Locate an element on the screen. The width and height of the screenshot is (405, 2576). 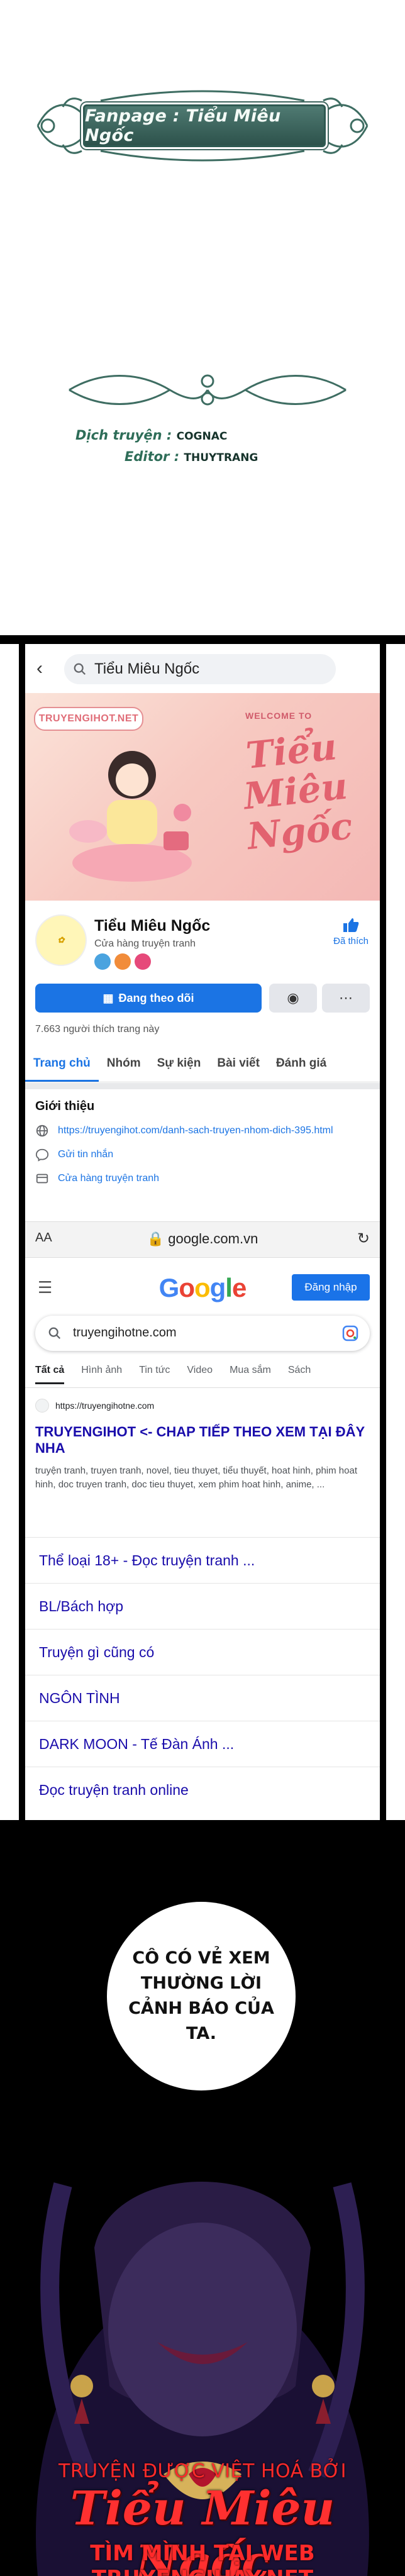
tab-posts: Bài viết is located at coordinates (239, 1064).